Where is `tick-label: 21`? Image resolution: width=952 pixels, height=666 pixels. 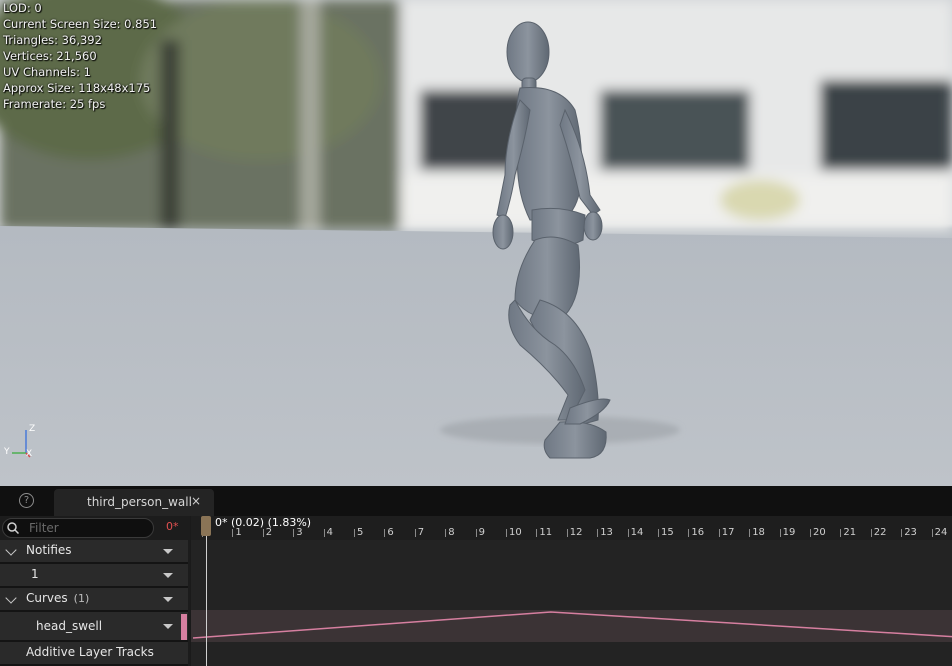 tick-label: 21 is located at coordinates (850, 532).